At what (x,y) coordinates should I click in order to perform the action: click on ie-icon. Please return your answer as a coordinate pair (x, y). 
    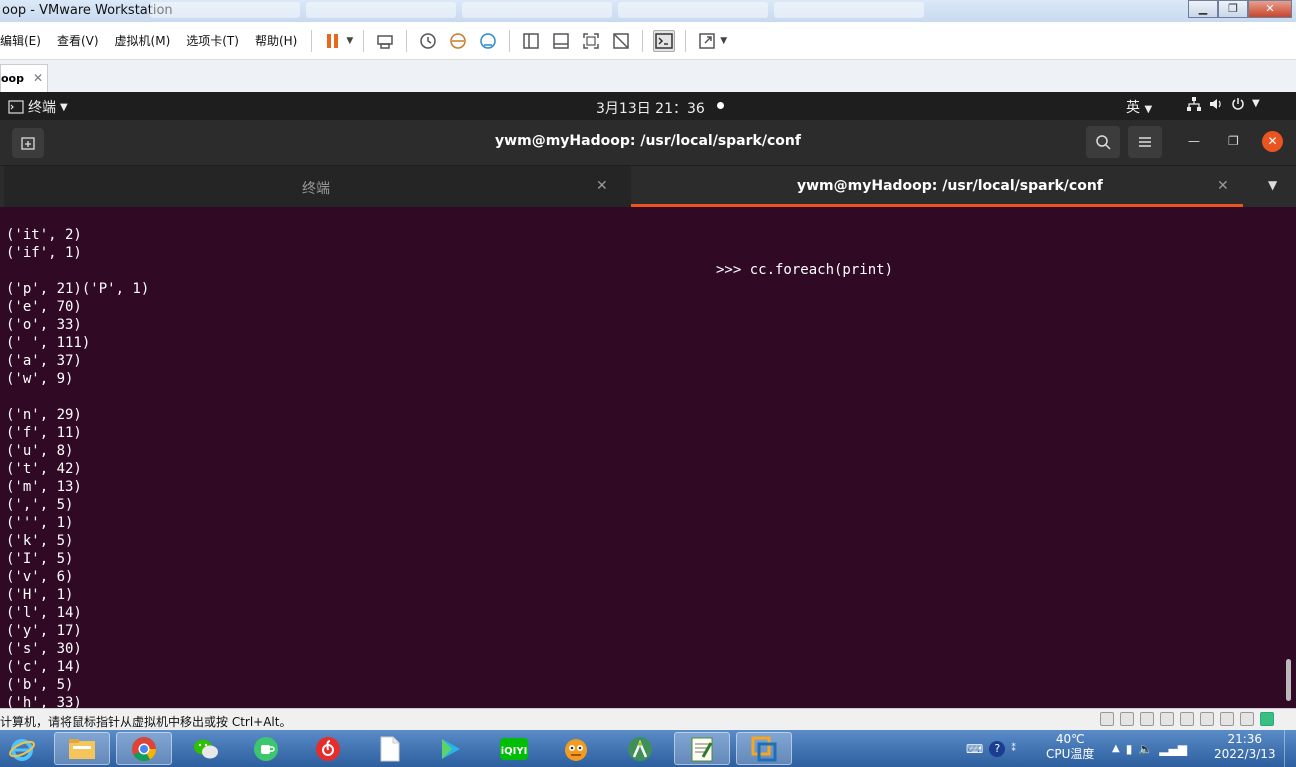
    Looking at the image, I should click on (22, 748).